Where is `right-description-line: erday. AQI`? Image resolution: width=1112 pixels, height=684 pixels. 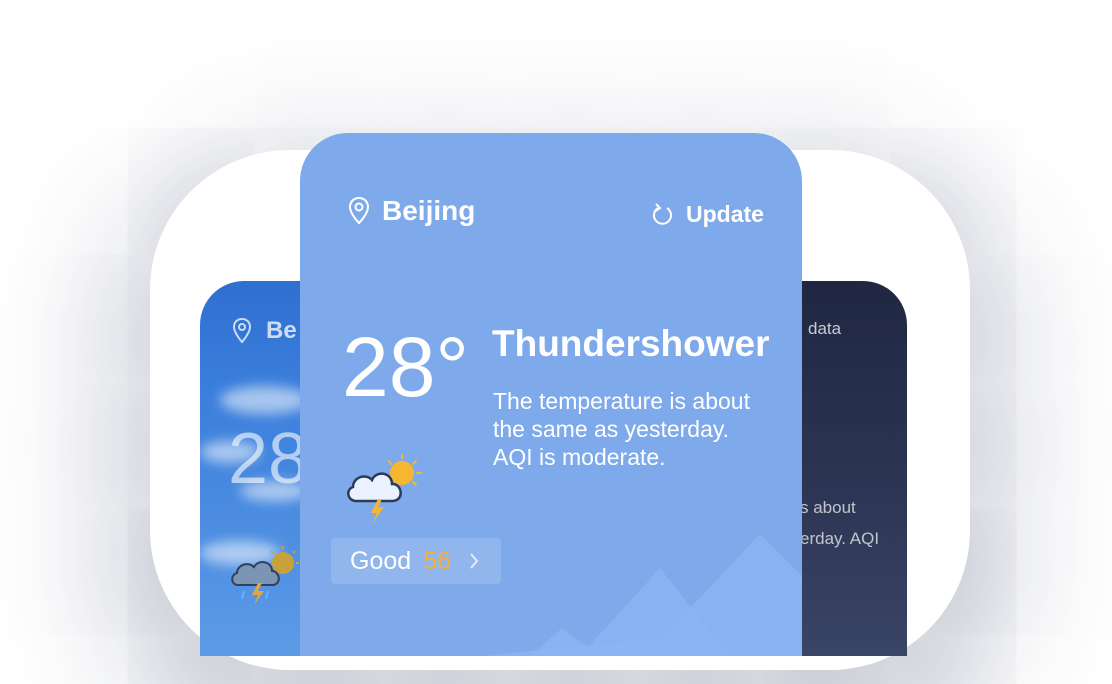 right-description-line: erday. AQI is located at coordinates (840, 538).